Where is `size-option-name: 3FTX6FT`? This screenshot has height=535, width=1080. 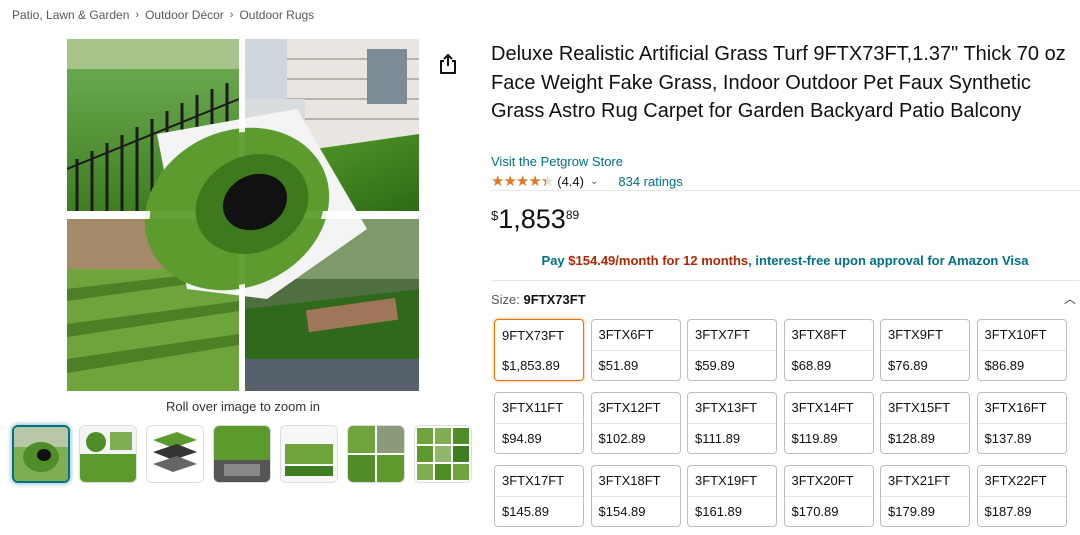 size-option-name: 3FTX6FT is located at coordinates (635, 335).